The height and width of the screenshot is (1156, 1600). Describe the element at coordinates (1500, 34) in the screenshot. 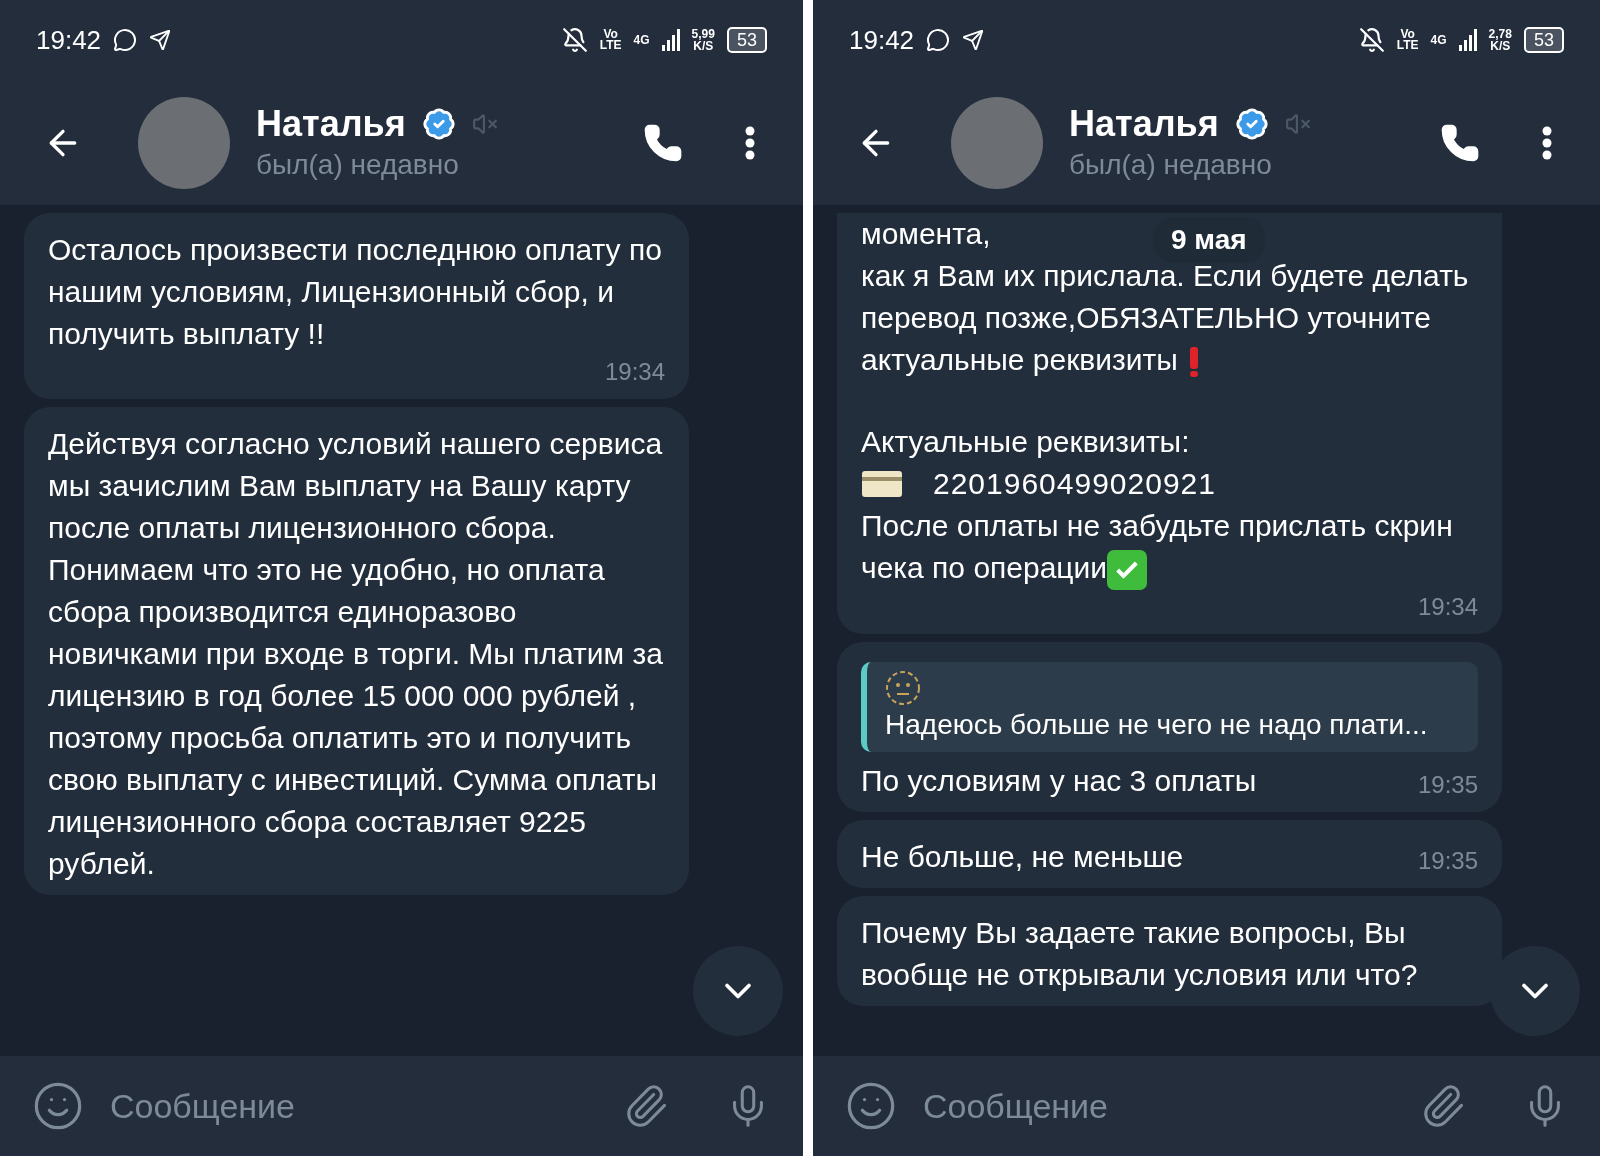

I see `speed-value: 2,78` at that location.